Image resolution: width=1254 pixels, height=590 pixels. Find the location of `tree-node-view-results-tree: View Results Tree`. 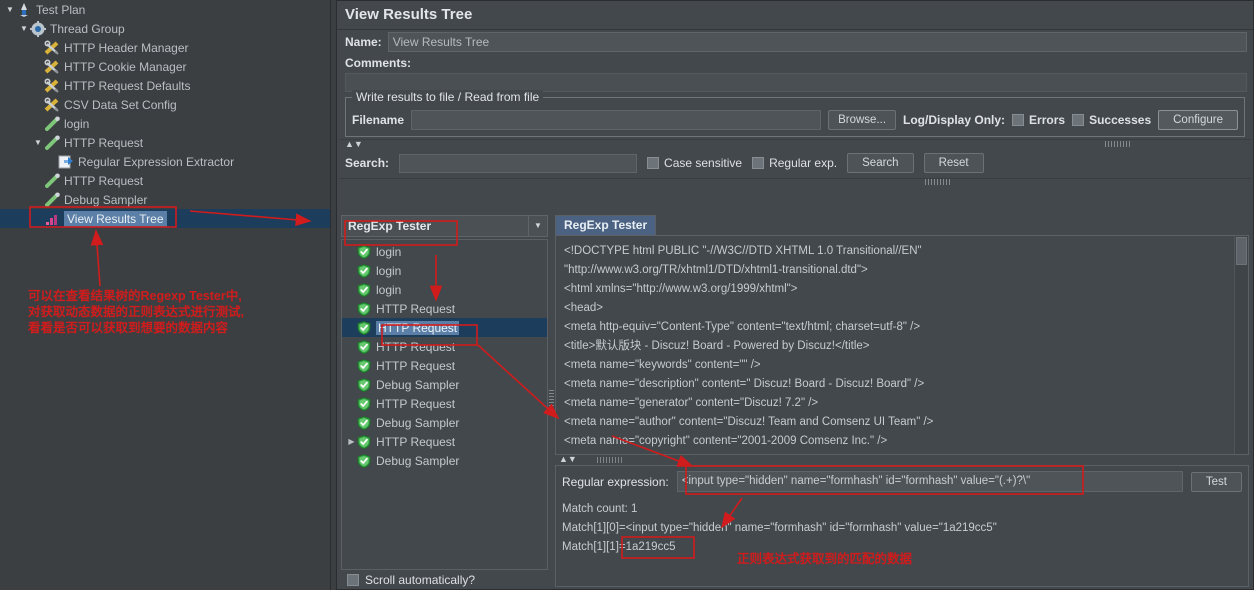

tree-node-view-results-tree: View Results Tree is located at coordinates (165, 218).